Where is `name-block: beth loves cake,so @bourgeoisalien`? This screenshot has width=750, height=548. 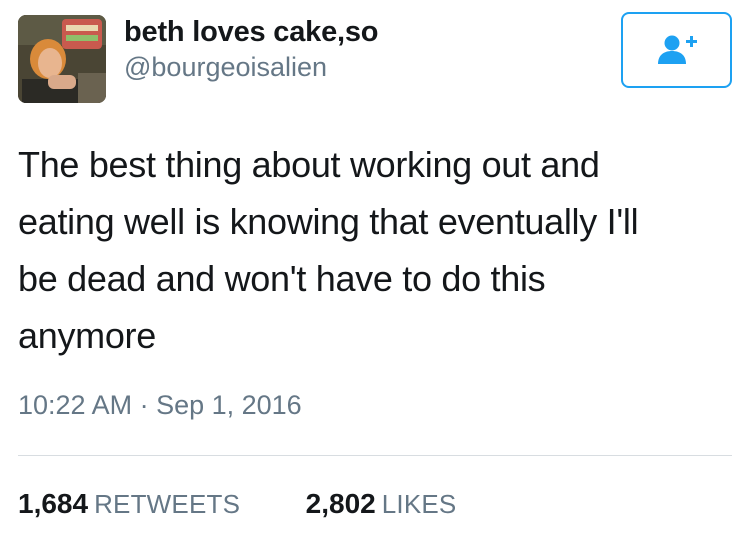
name-block: beth loves cake,so @bourgeoisalien is located at coordinates (251, 49).